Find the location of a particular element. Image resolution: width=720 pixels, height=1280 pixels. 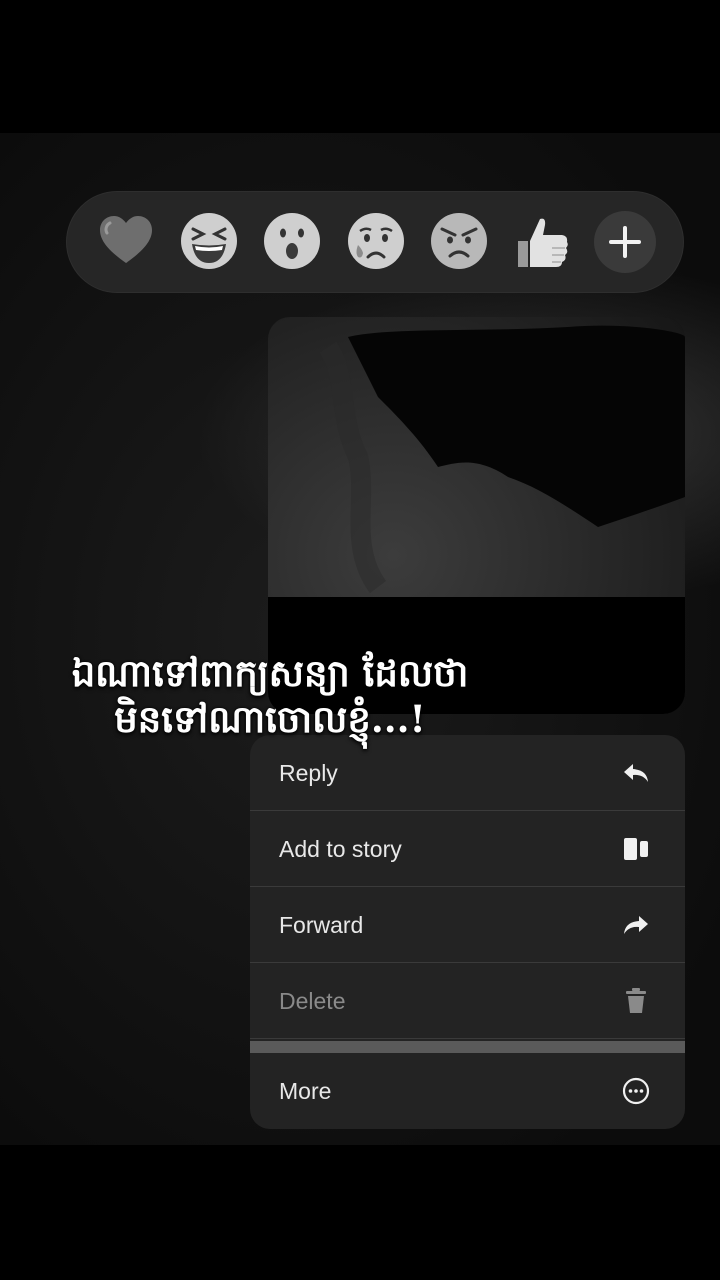

delete-menu-item: Delete is located at coordinates (467, 1001).